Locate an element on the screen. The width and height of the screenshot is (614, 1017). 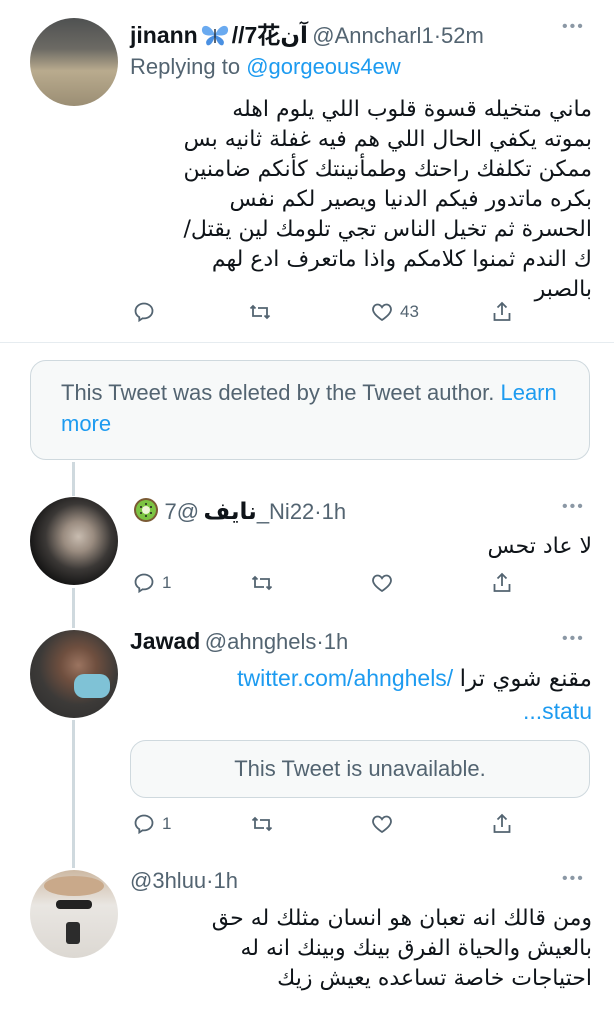
unavailable-text: This Tweet is unavailable. is located at coordinates (360, 768).